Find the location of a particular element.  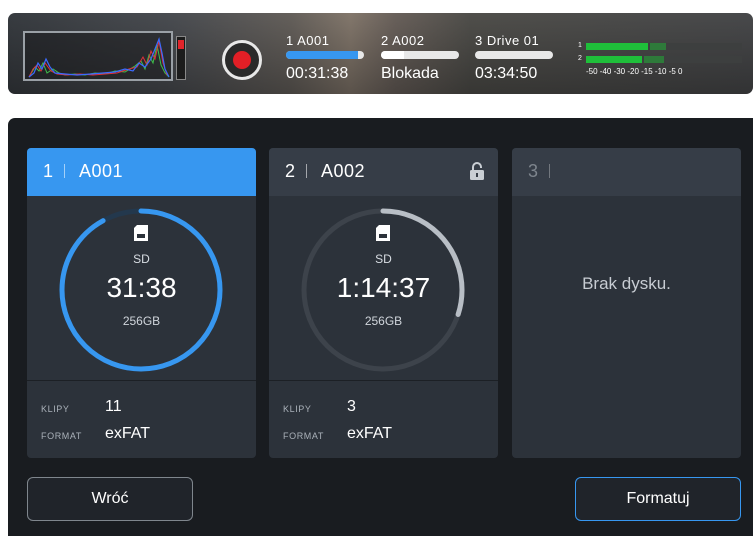

slot-3-progress is located at coordinates (514, 55).